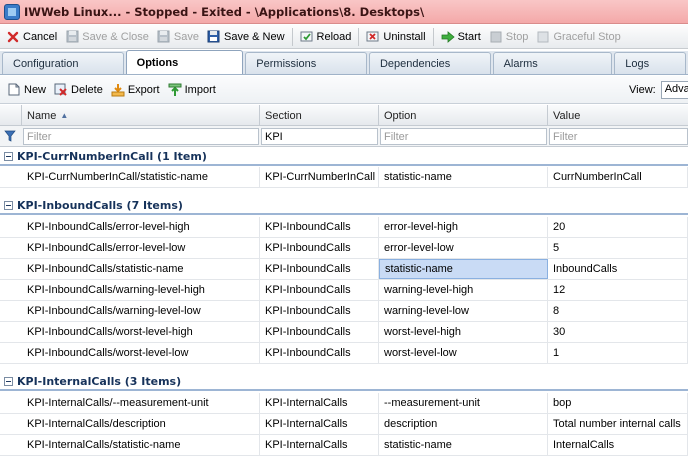  What do you see at coordinates (637, 63) in the screenshot?
I see `tab-logs-label: Logs` at bounding box center [637, 63].